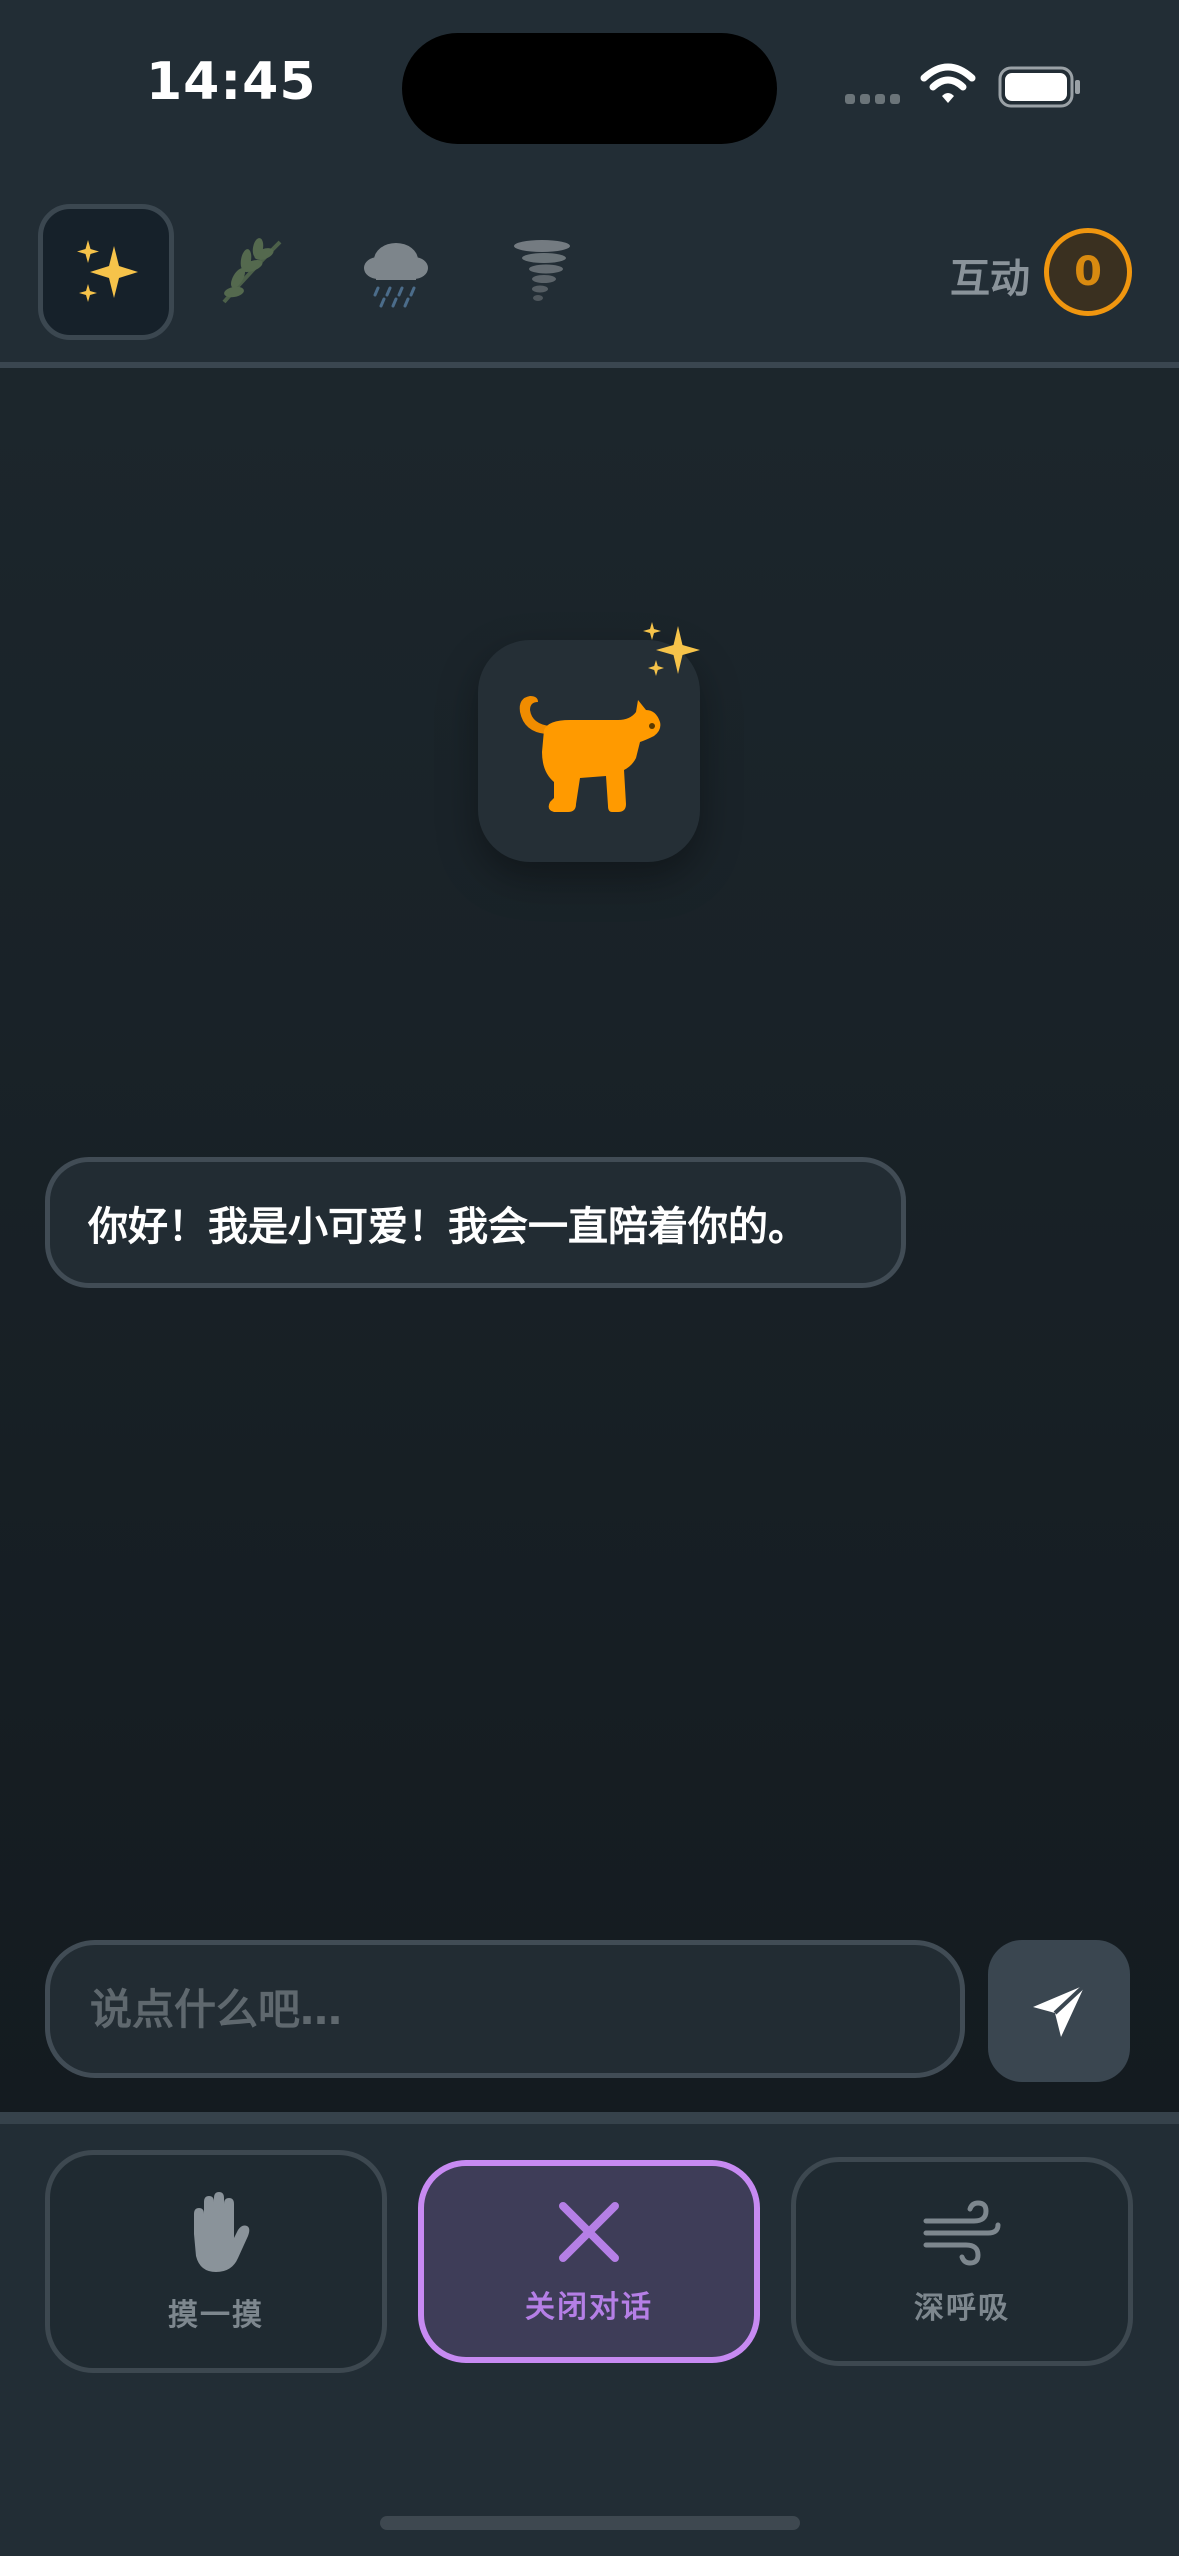 The image size is (1179, 2556). What do you see at coordinates (1039, 87) in the screenshot?
I see `battery-icon` at bounding box center [1039, 87].